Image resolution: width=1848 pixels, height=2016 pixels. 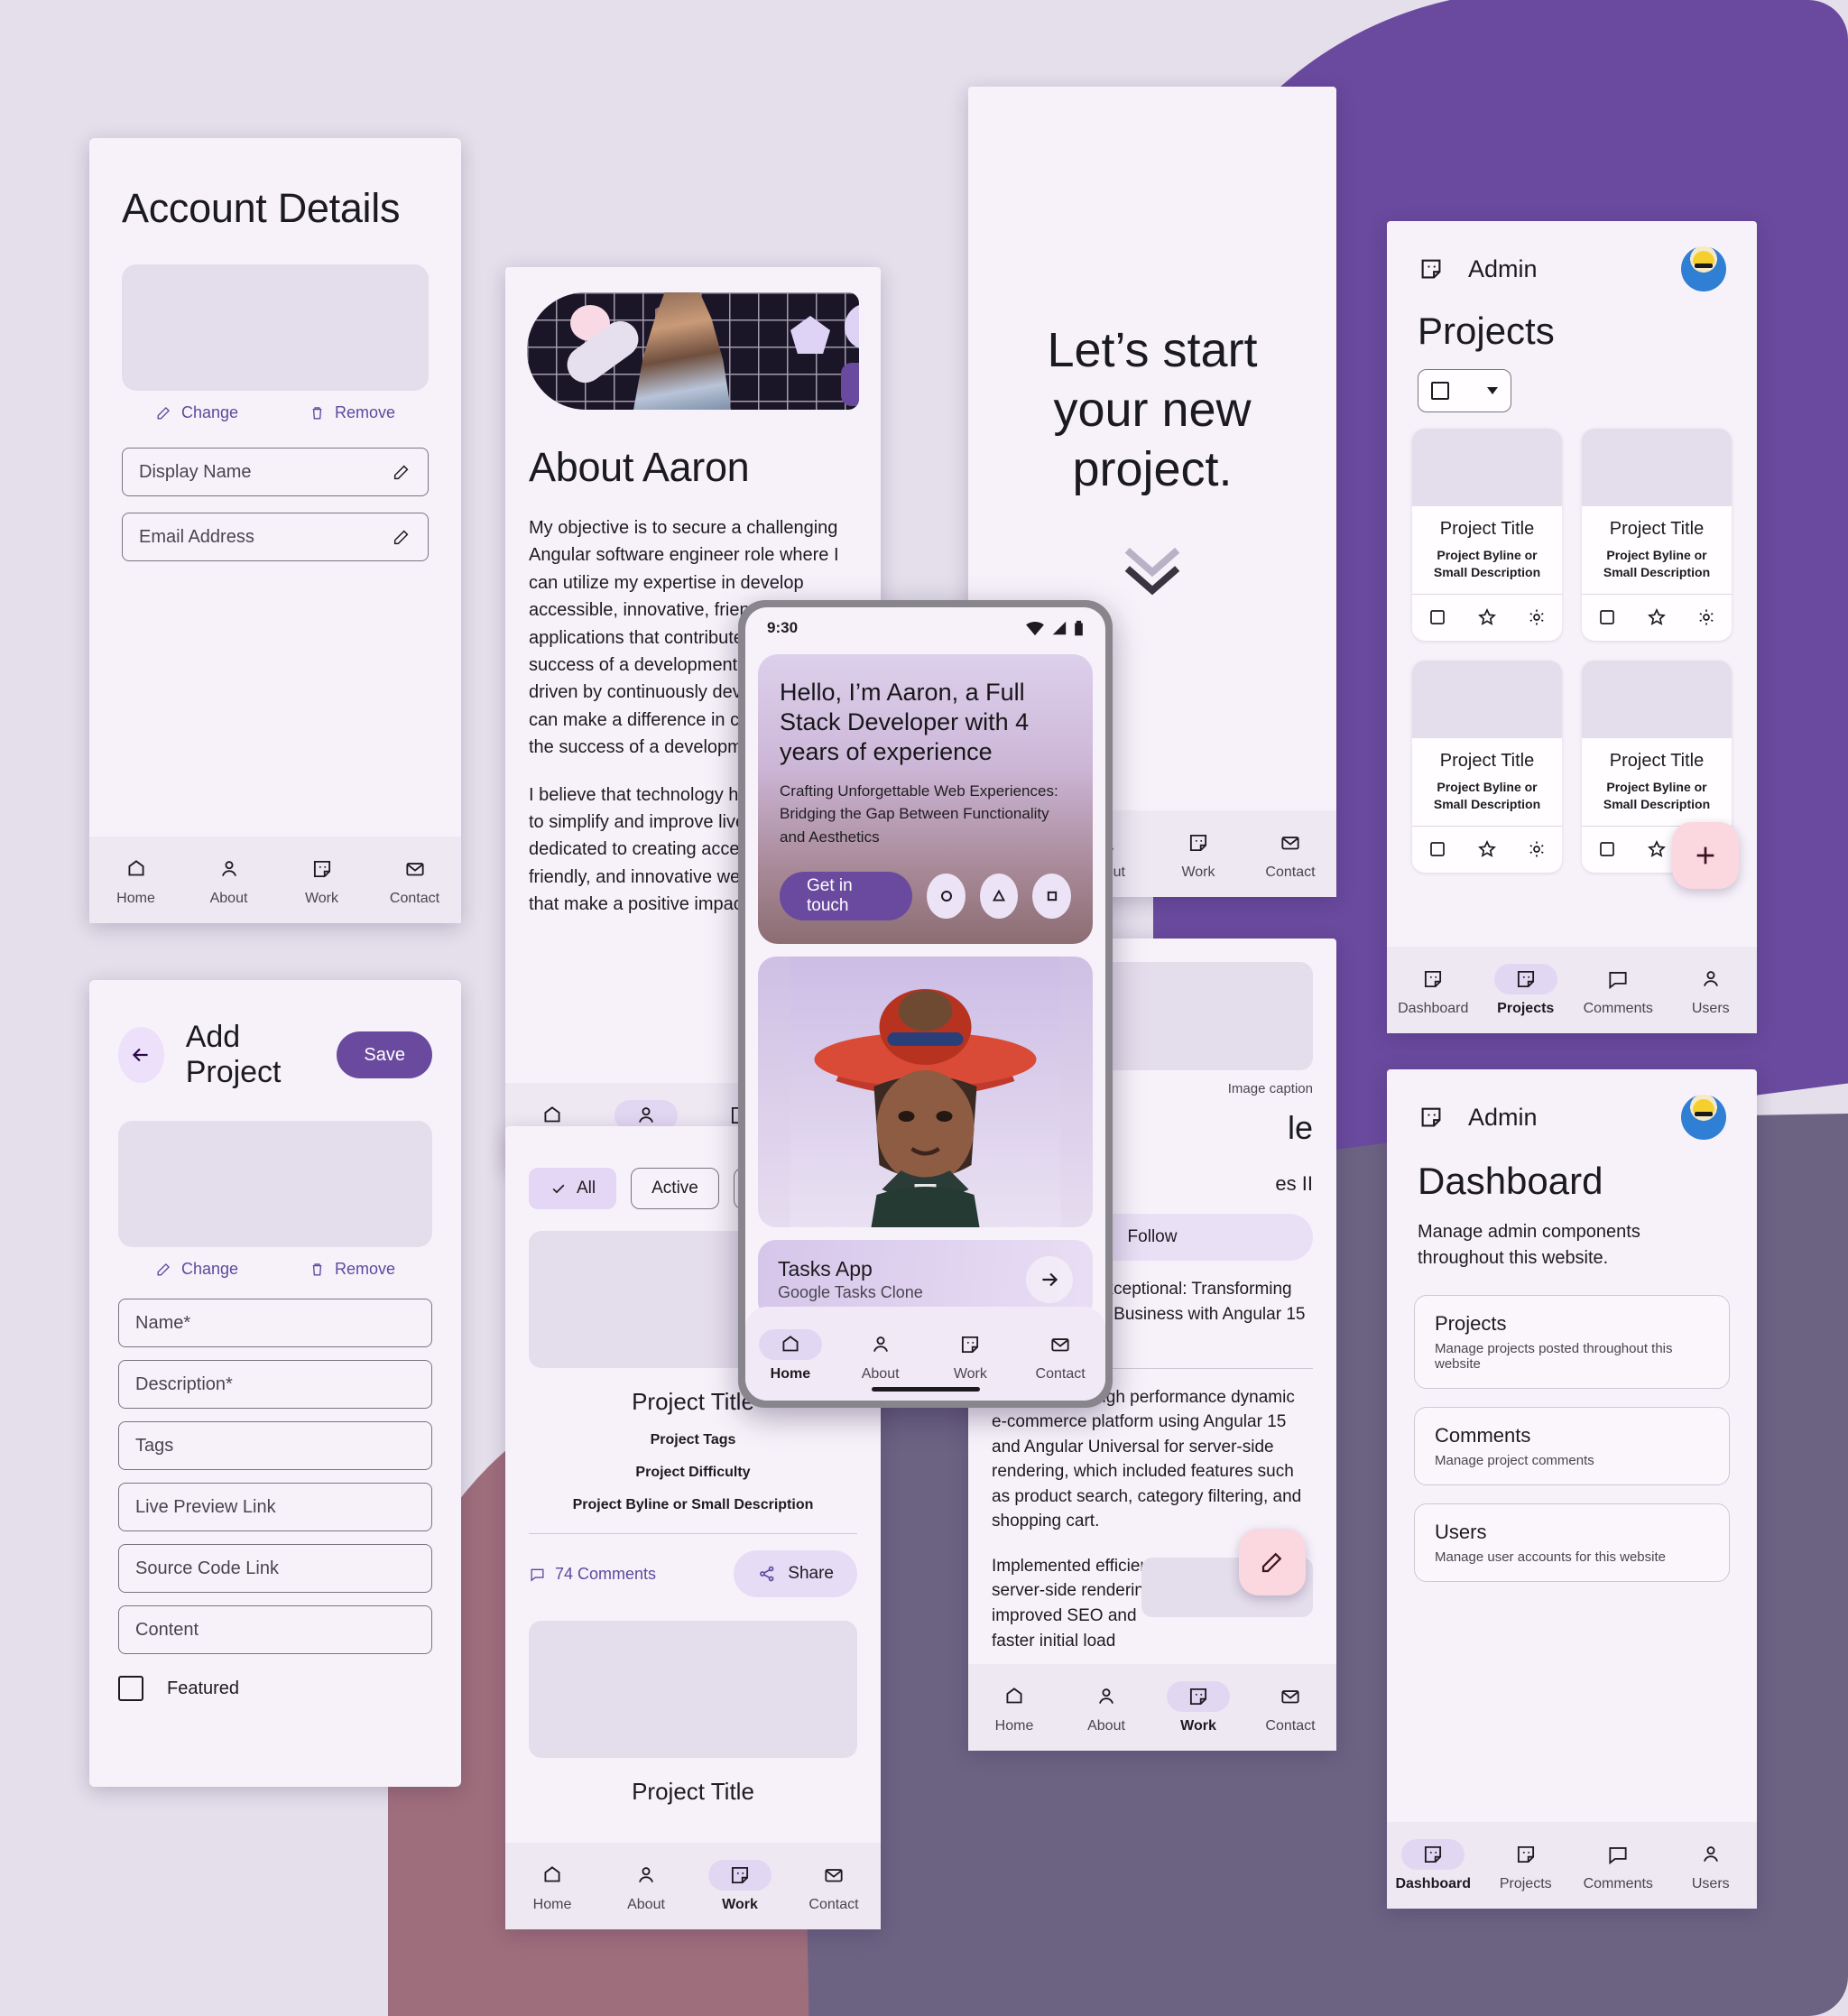 I want to click on item-subtitle: Manage project comments, so click(x=1514, y=1460).